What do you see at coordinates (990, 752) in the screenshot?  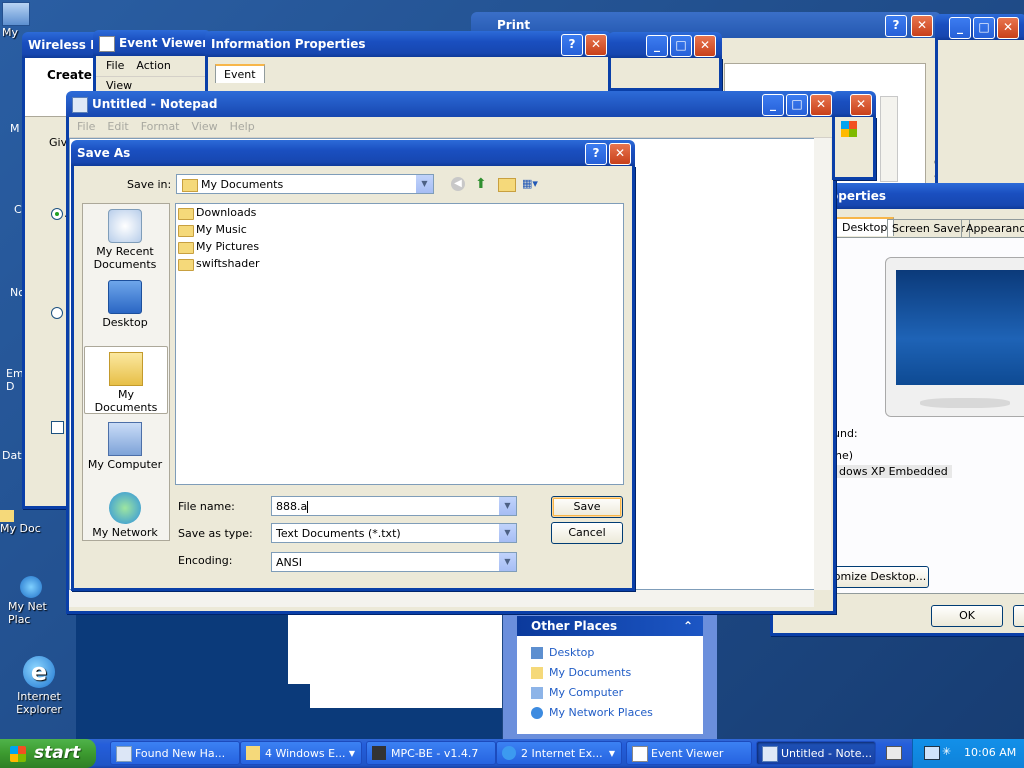 I see `clock: 10:06 AM` at bounding box center [990, 752].